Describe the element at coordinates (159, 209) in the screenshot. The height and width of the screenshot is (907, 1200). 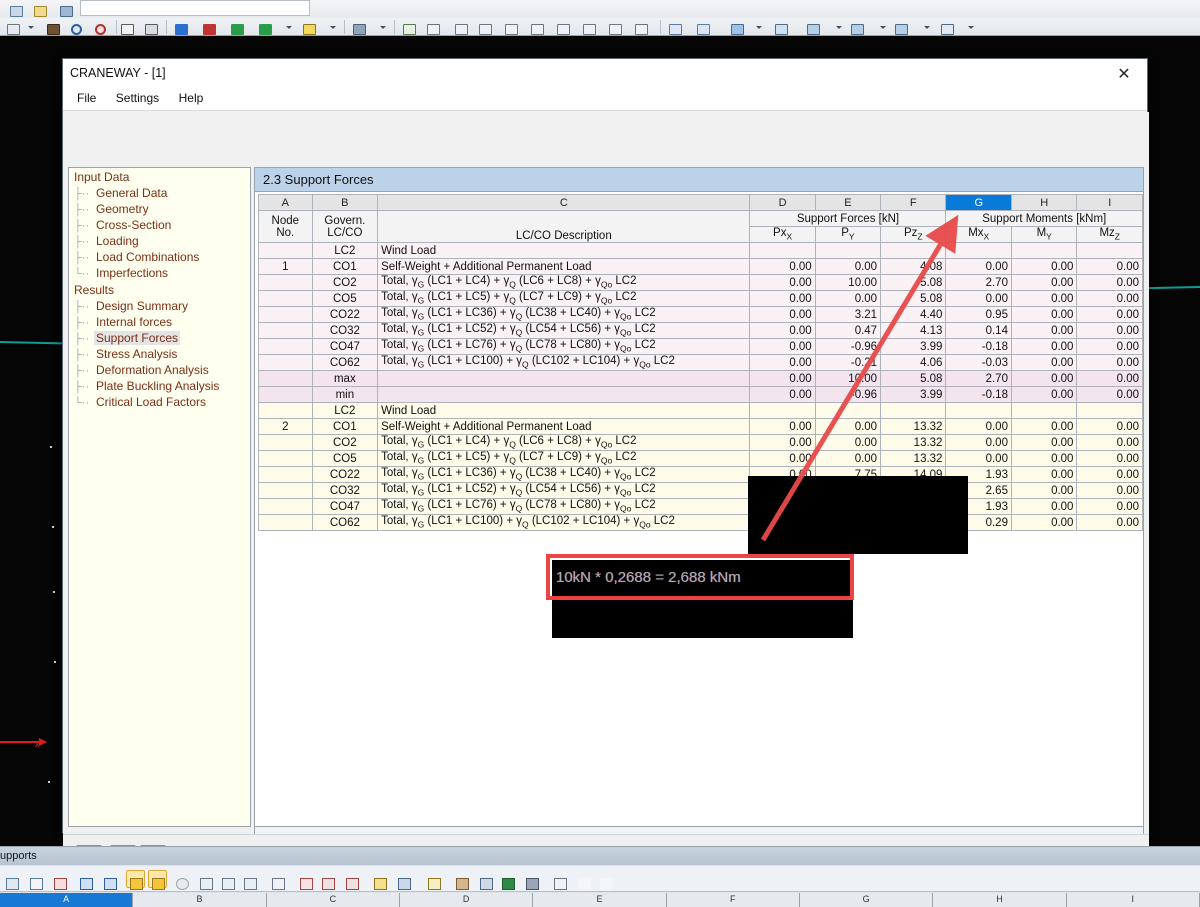
I see `sidebar-item-geometry: ├·· Geometry` at that location.